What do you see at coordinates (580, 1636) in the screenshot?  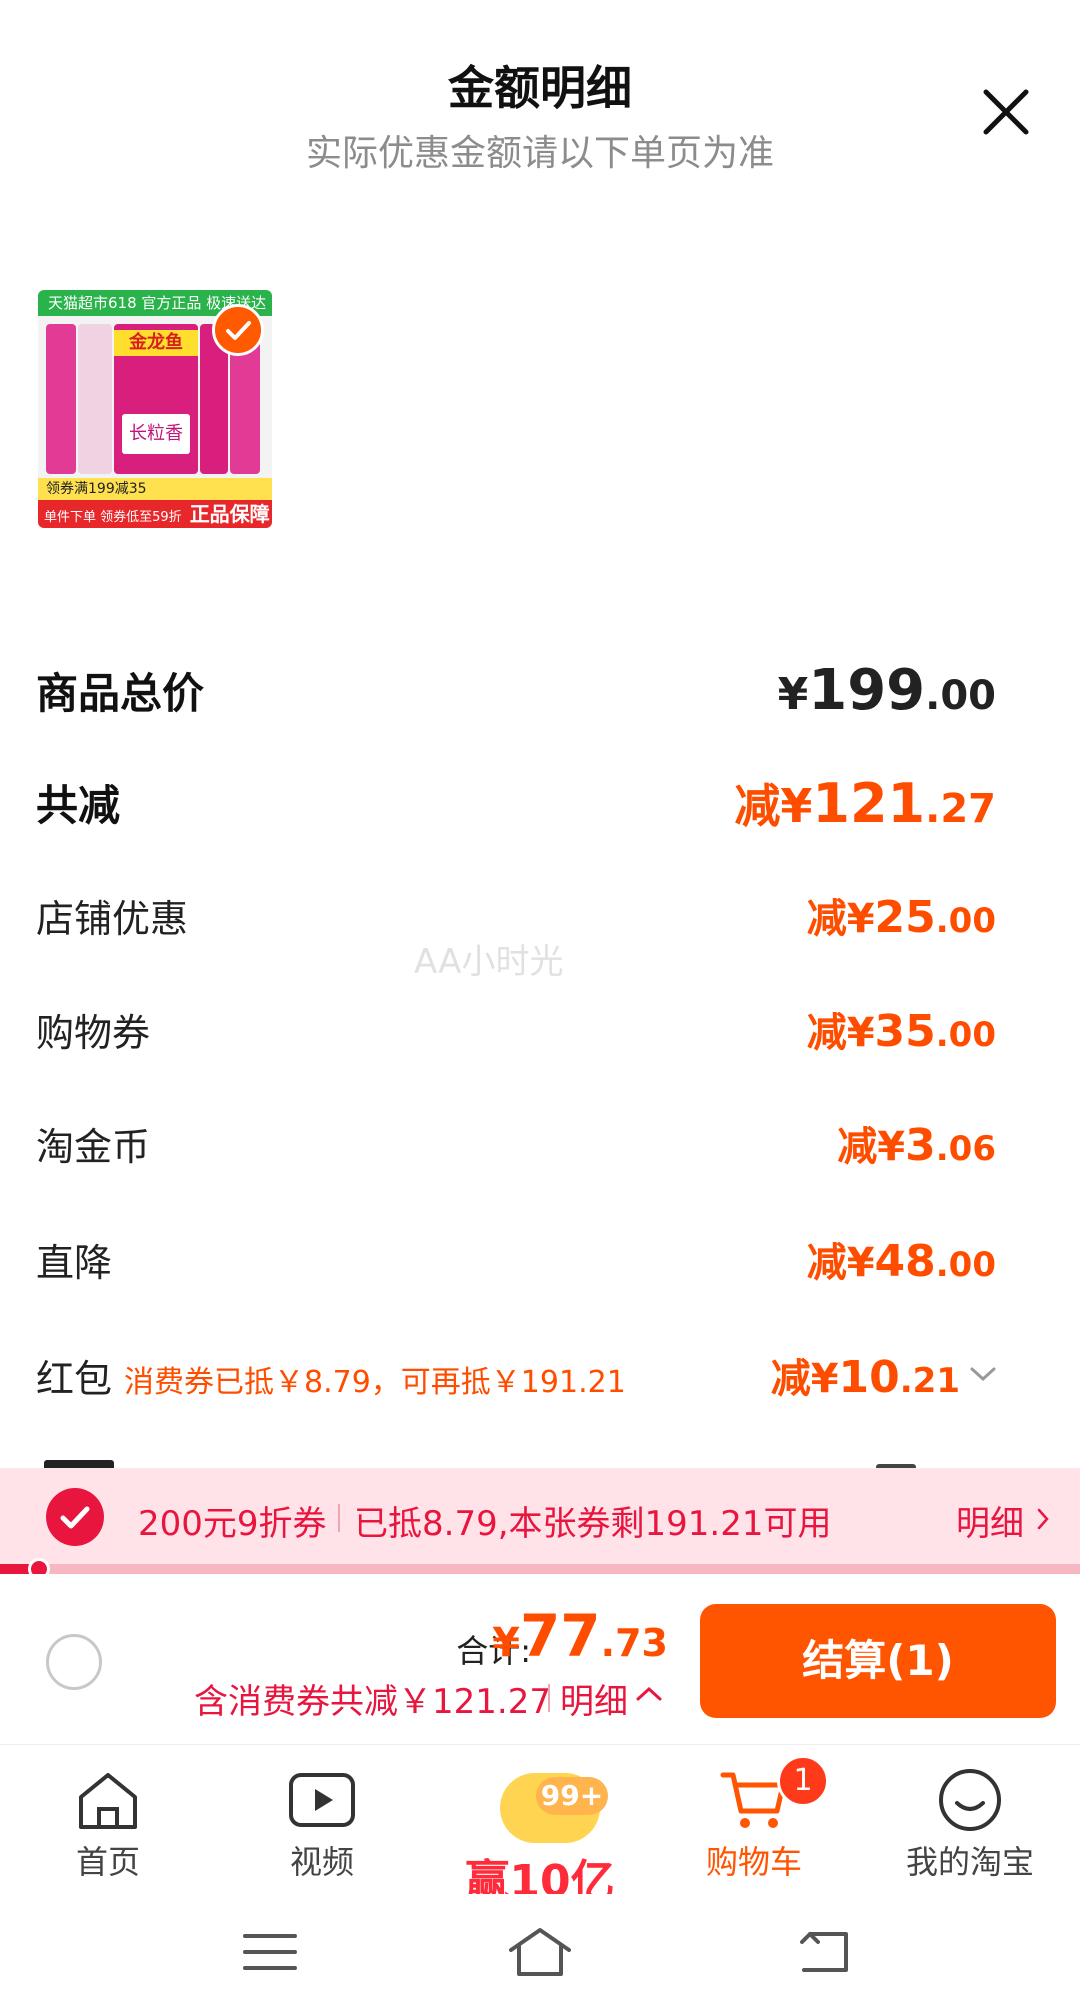 I see `sum-amount: ¥77.73` at bounding box center [580, 1636].